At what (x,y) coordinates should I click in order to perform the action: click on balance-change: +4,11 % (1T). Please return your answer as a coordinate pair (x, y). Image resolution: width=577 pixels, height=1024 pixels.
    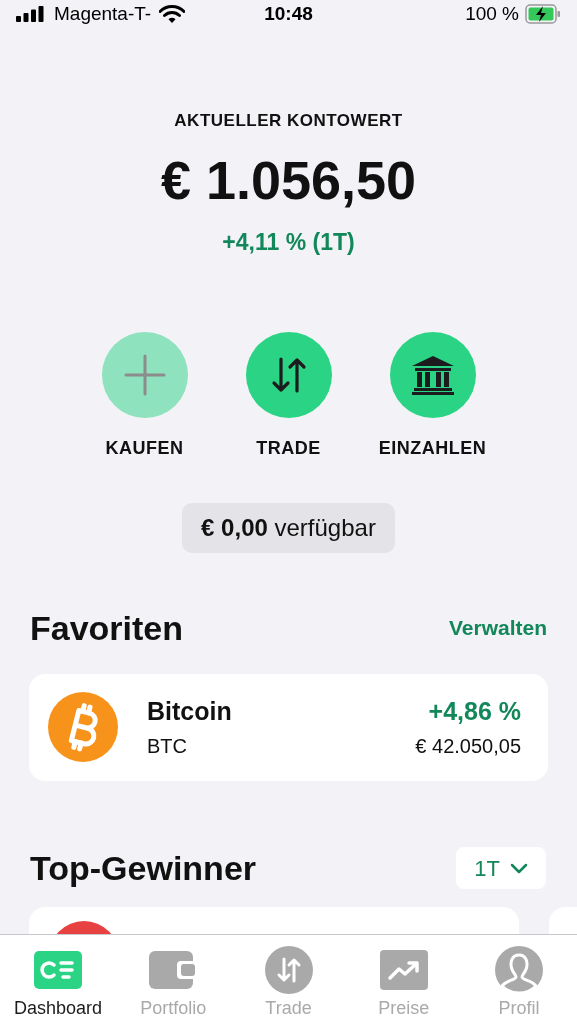
    Looking at the image, I should click on (288, 242).